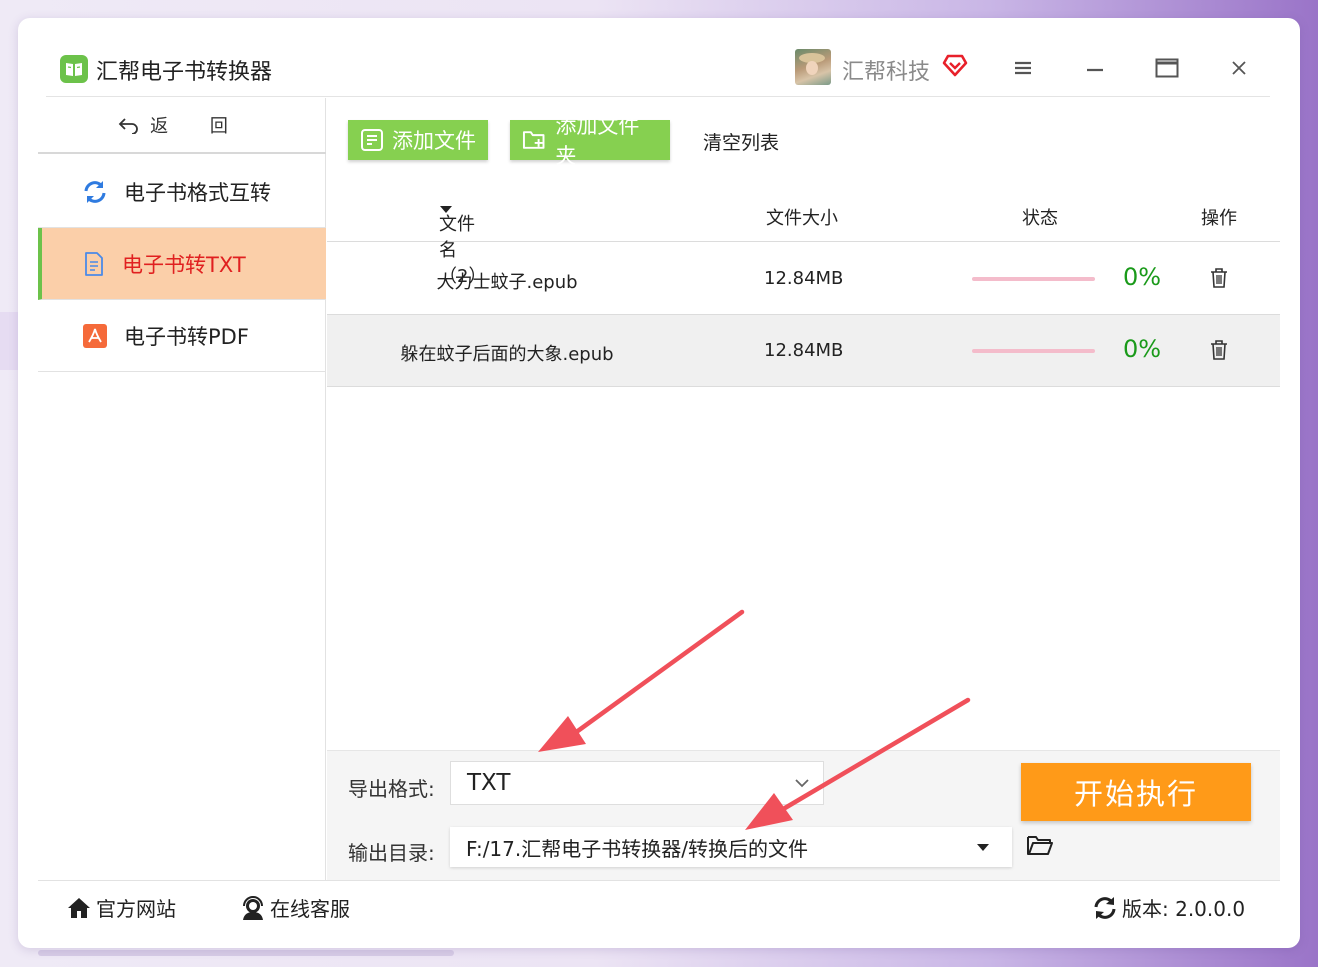  I want to click on minimize-button, so click(1095, 68).